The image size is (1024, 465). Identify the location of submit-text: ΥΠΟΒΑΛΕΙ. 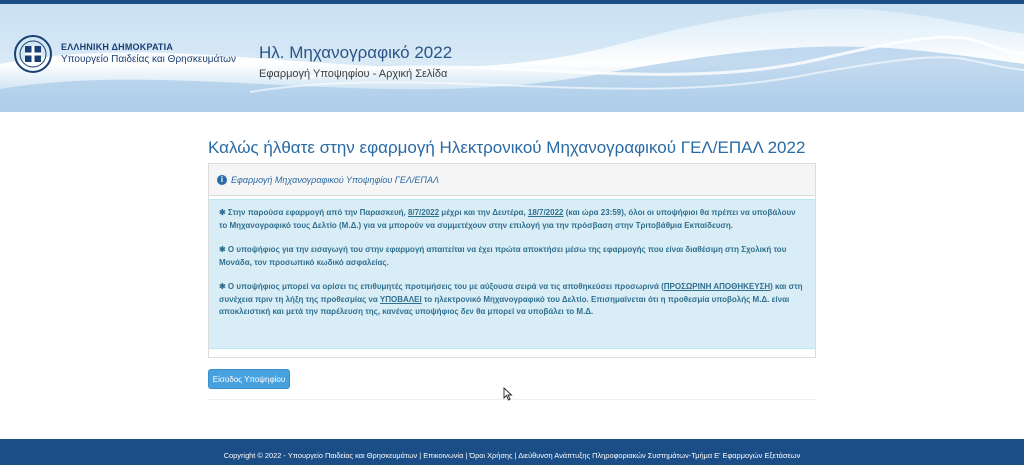
(400, 299).